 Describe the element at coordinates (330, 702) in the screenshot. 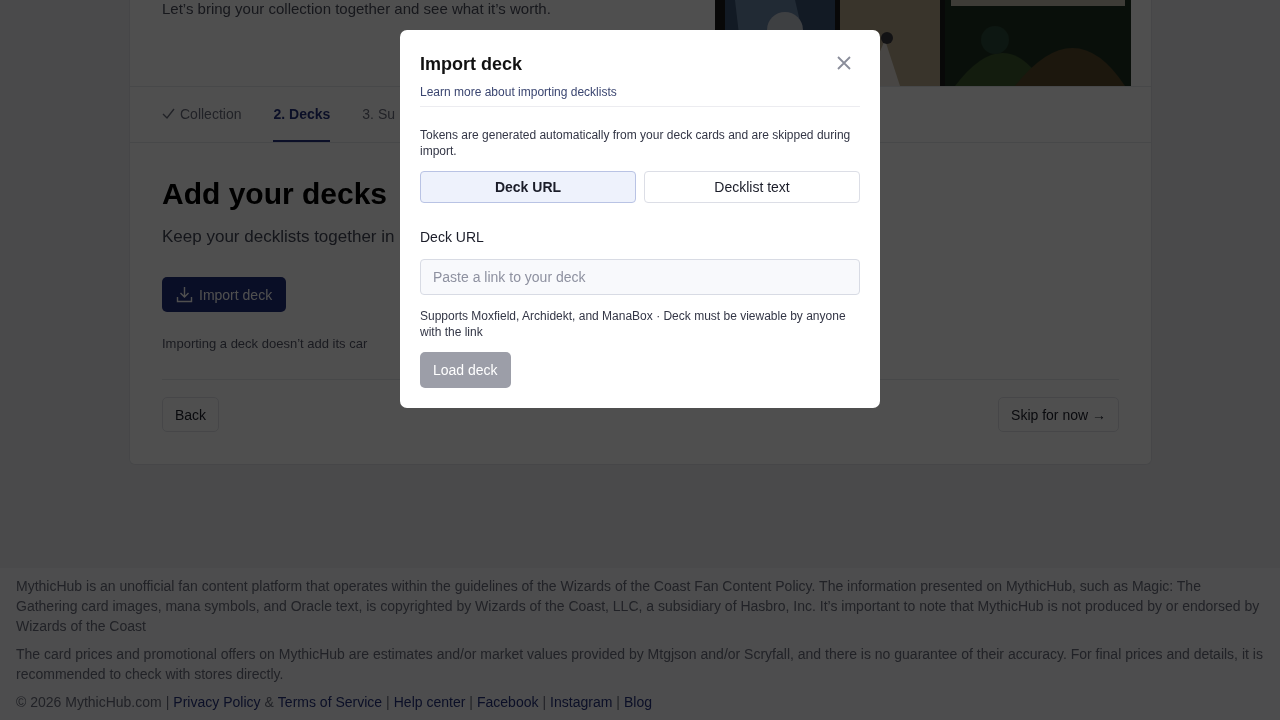

I see `footer-link: Terms of Service` at that location.